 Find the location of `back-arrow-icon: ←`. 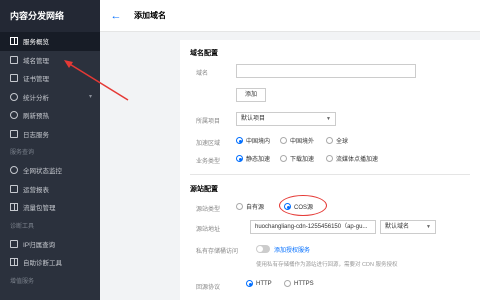

back-arrow-icon: ← is located at coordinates (116, 16).